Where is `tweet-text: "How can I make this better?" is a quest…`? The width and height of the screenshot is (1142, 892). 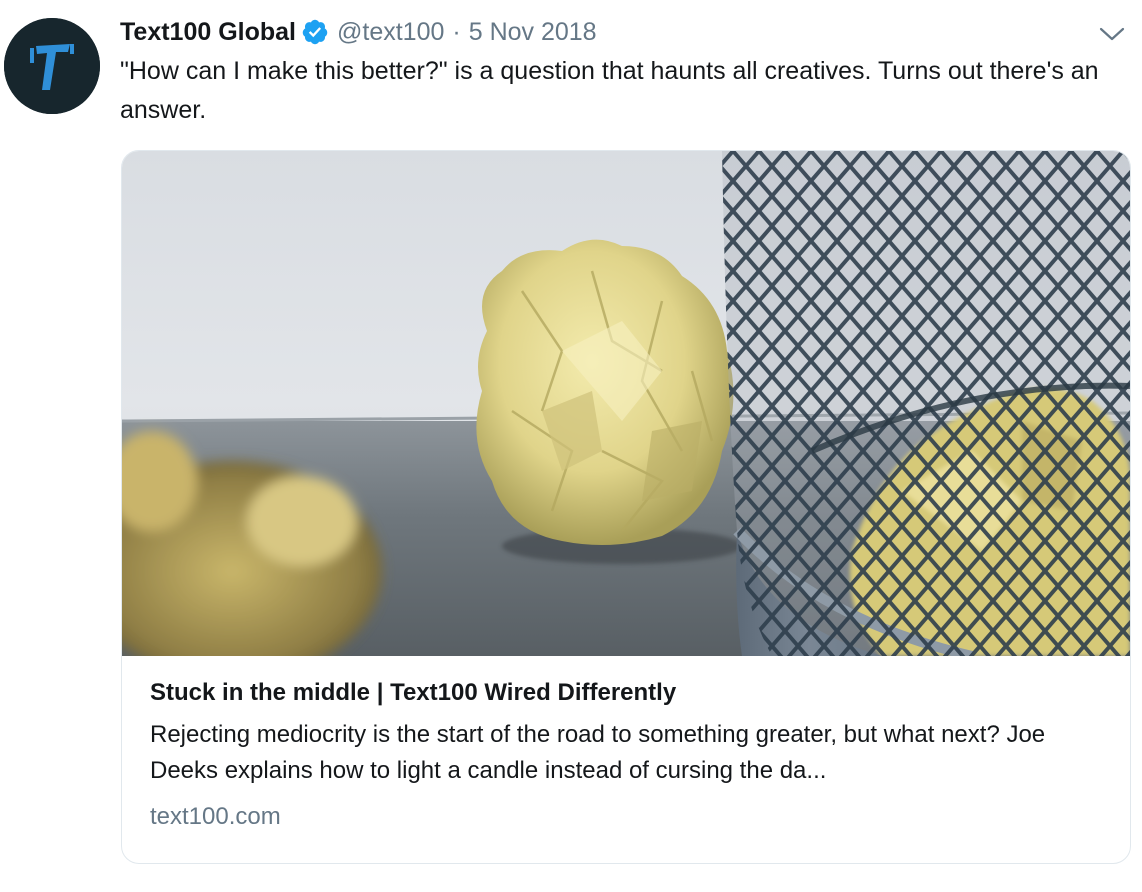 tweet-text: "How can I make this better?" is a quest… is located at coordinates (609, 90).